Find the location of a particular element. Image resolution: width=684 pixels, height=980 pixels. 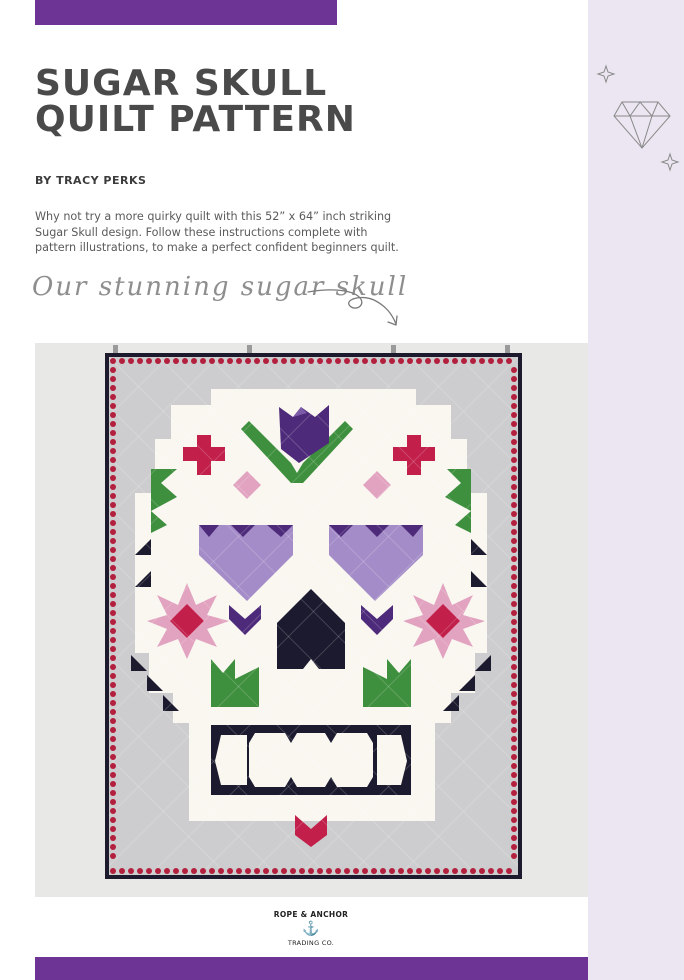

diamond-gem-icon is located at coordinates (638, 118).